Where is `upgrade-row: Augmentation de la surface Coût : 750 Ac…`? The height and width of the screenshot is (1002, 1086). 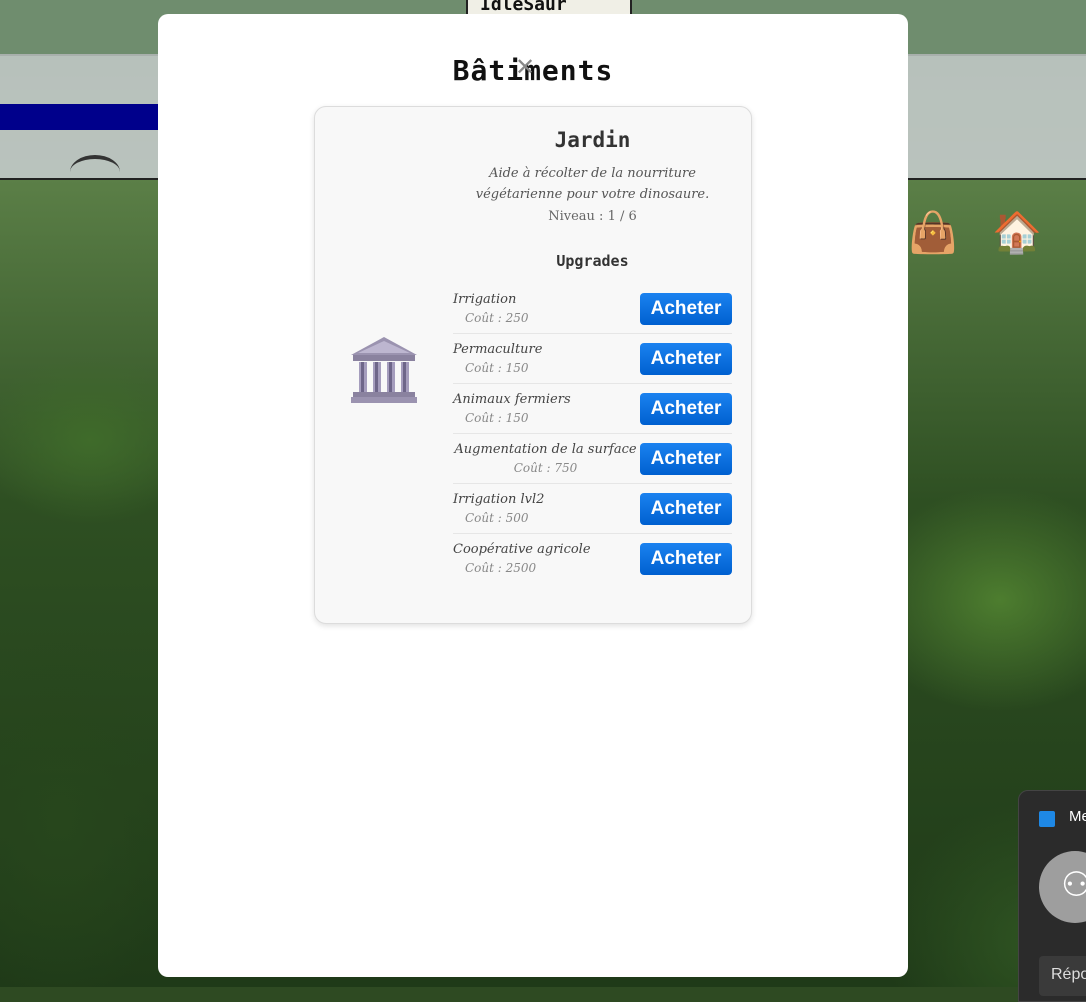 upgrade-row: Augmentation de la surface Coût : 750 Ac… is located at coordinates (592, 459).